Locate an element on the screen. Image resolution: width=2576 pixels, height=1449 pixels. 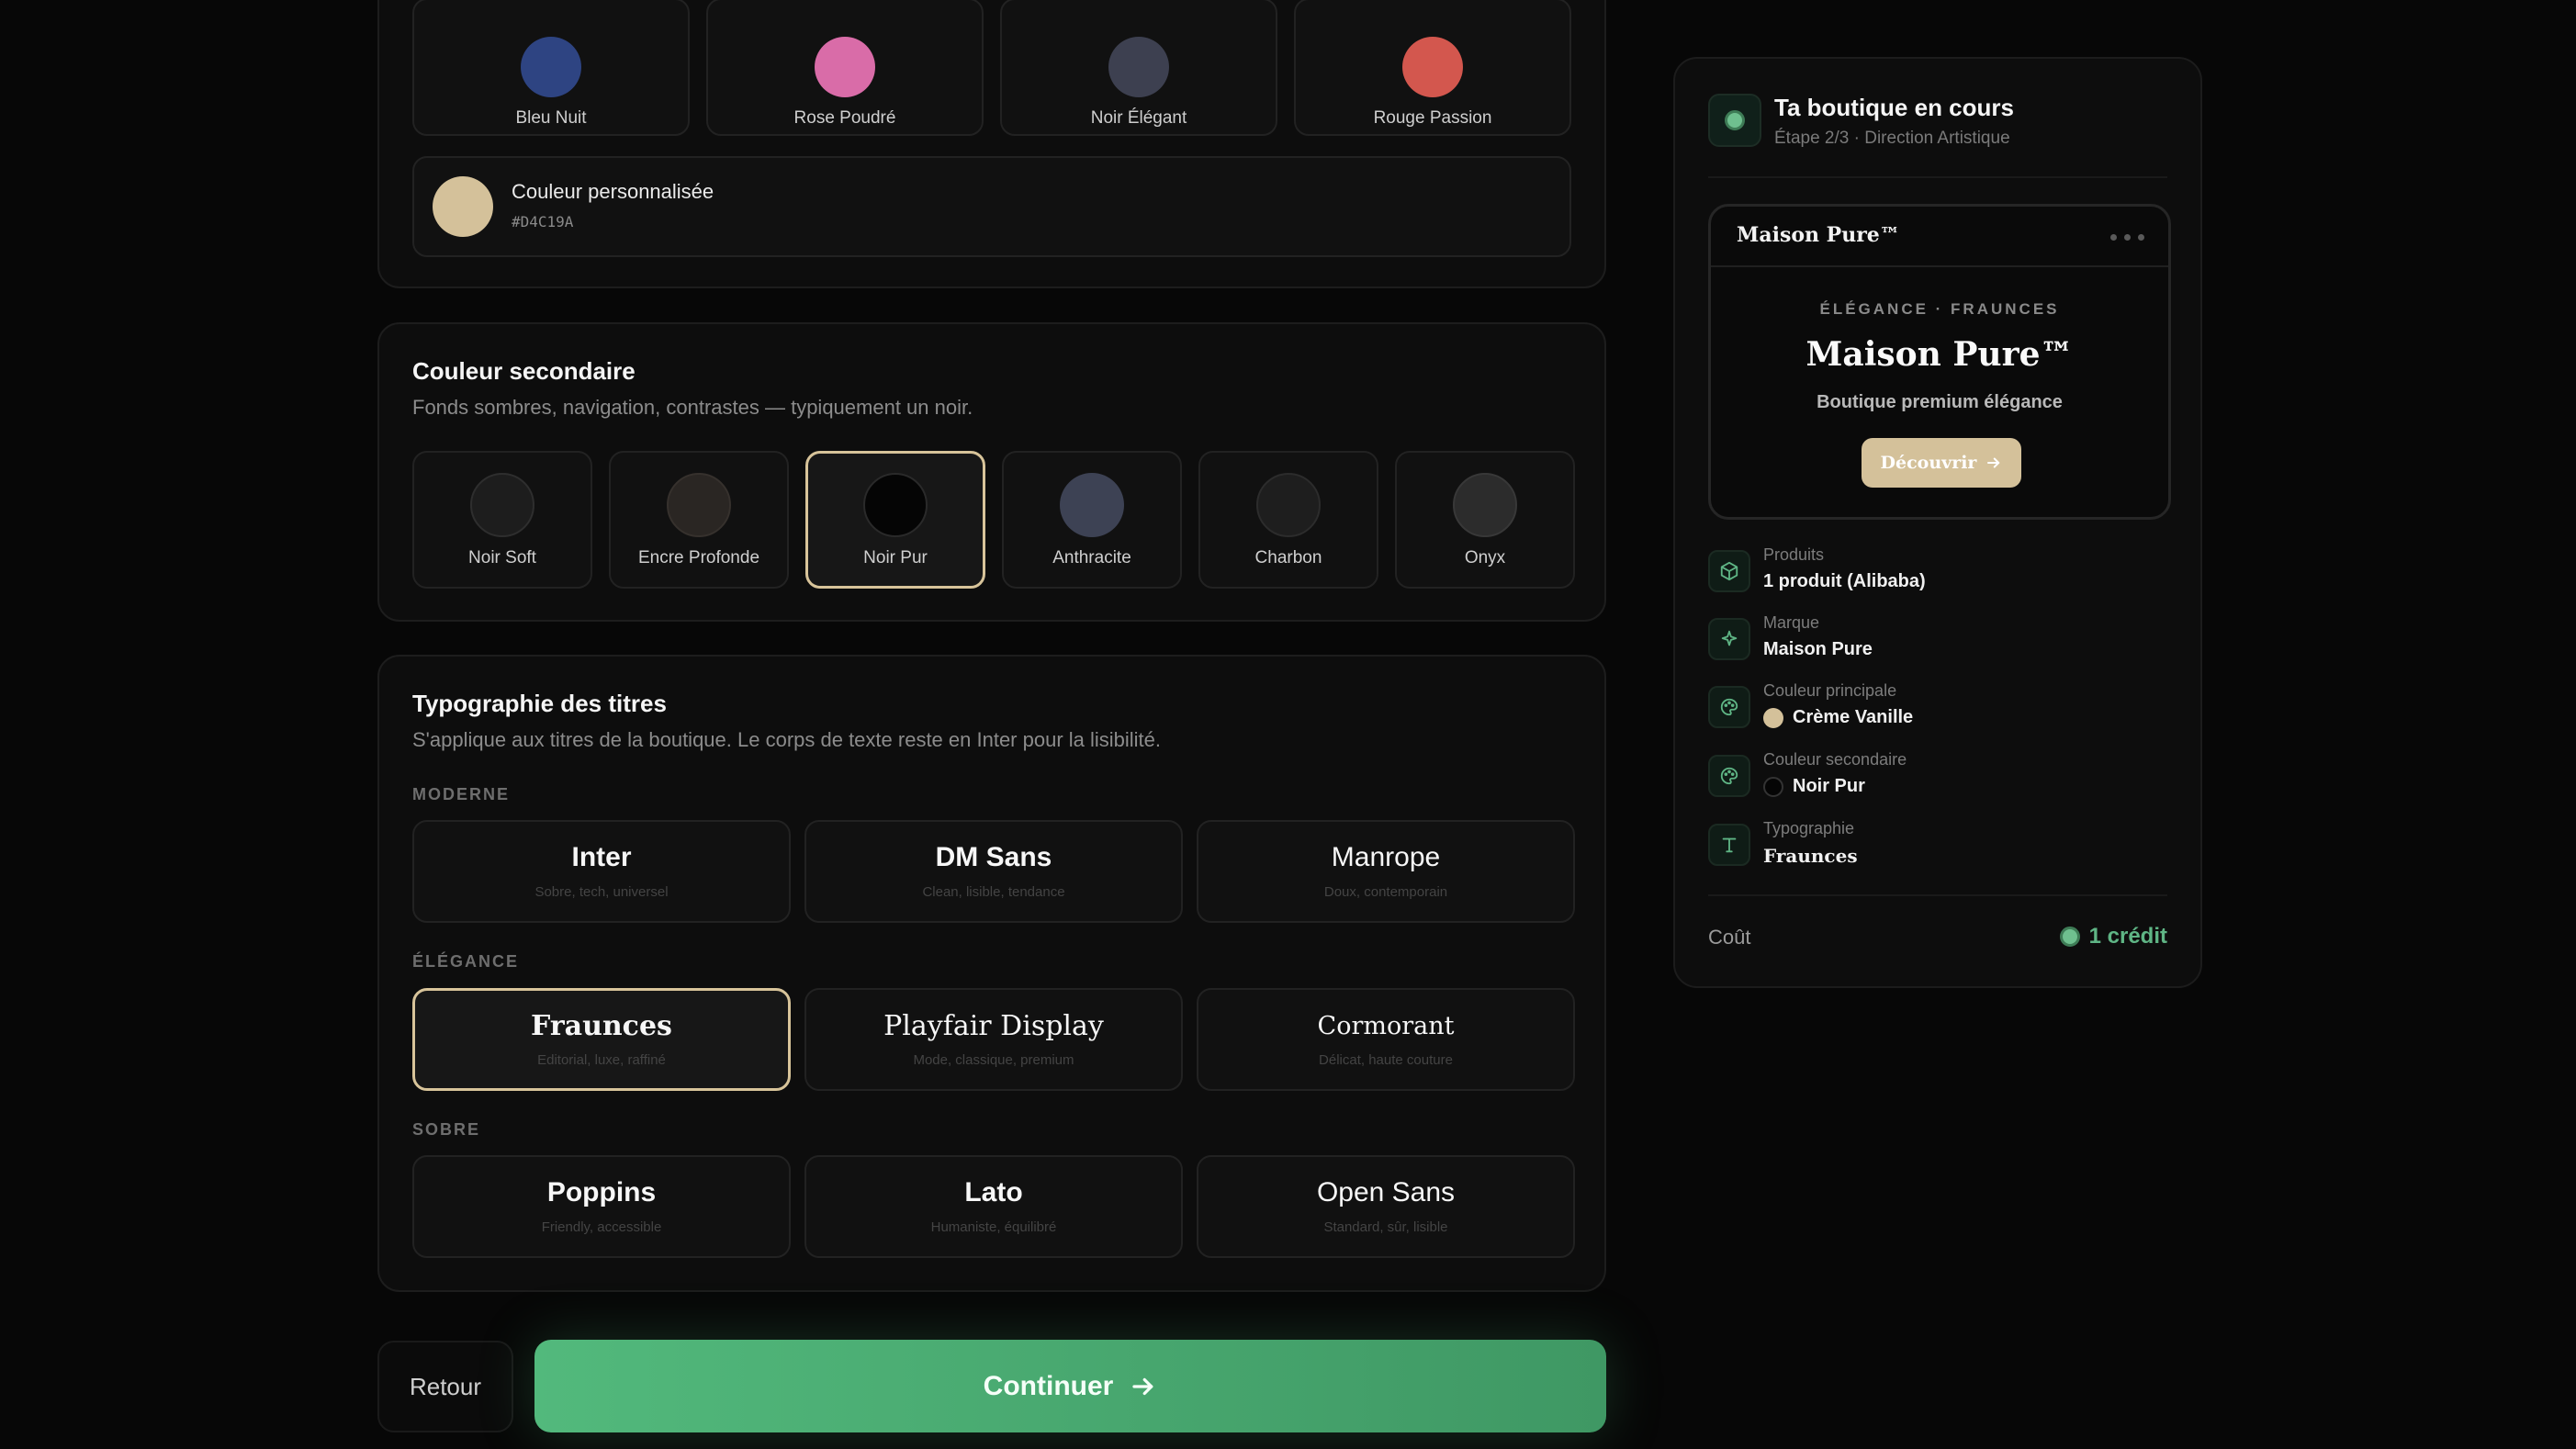
font-name: Playfair Display is located at coordinates (993, 1026).